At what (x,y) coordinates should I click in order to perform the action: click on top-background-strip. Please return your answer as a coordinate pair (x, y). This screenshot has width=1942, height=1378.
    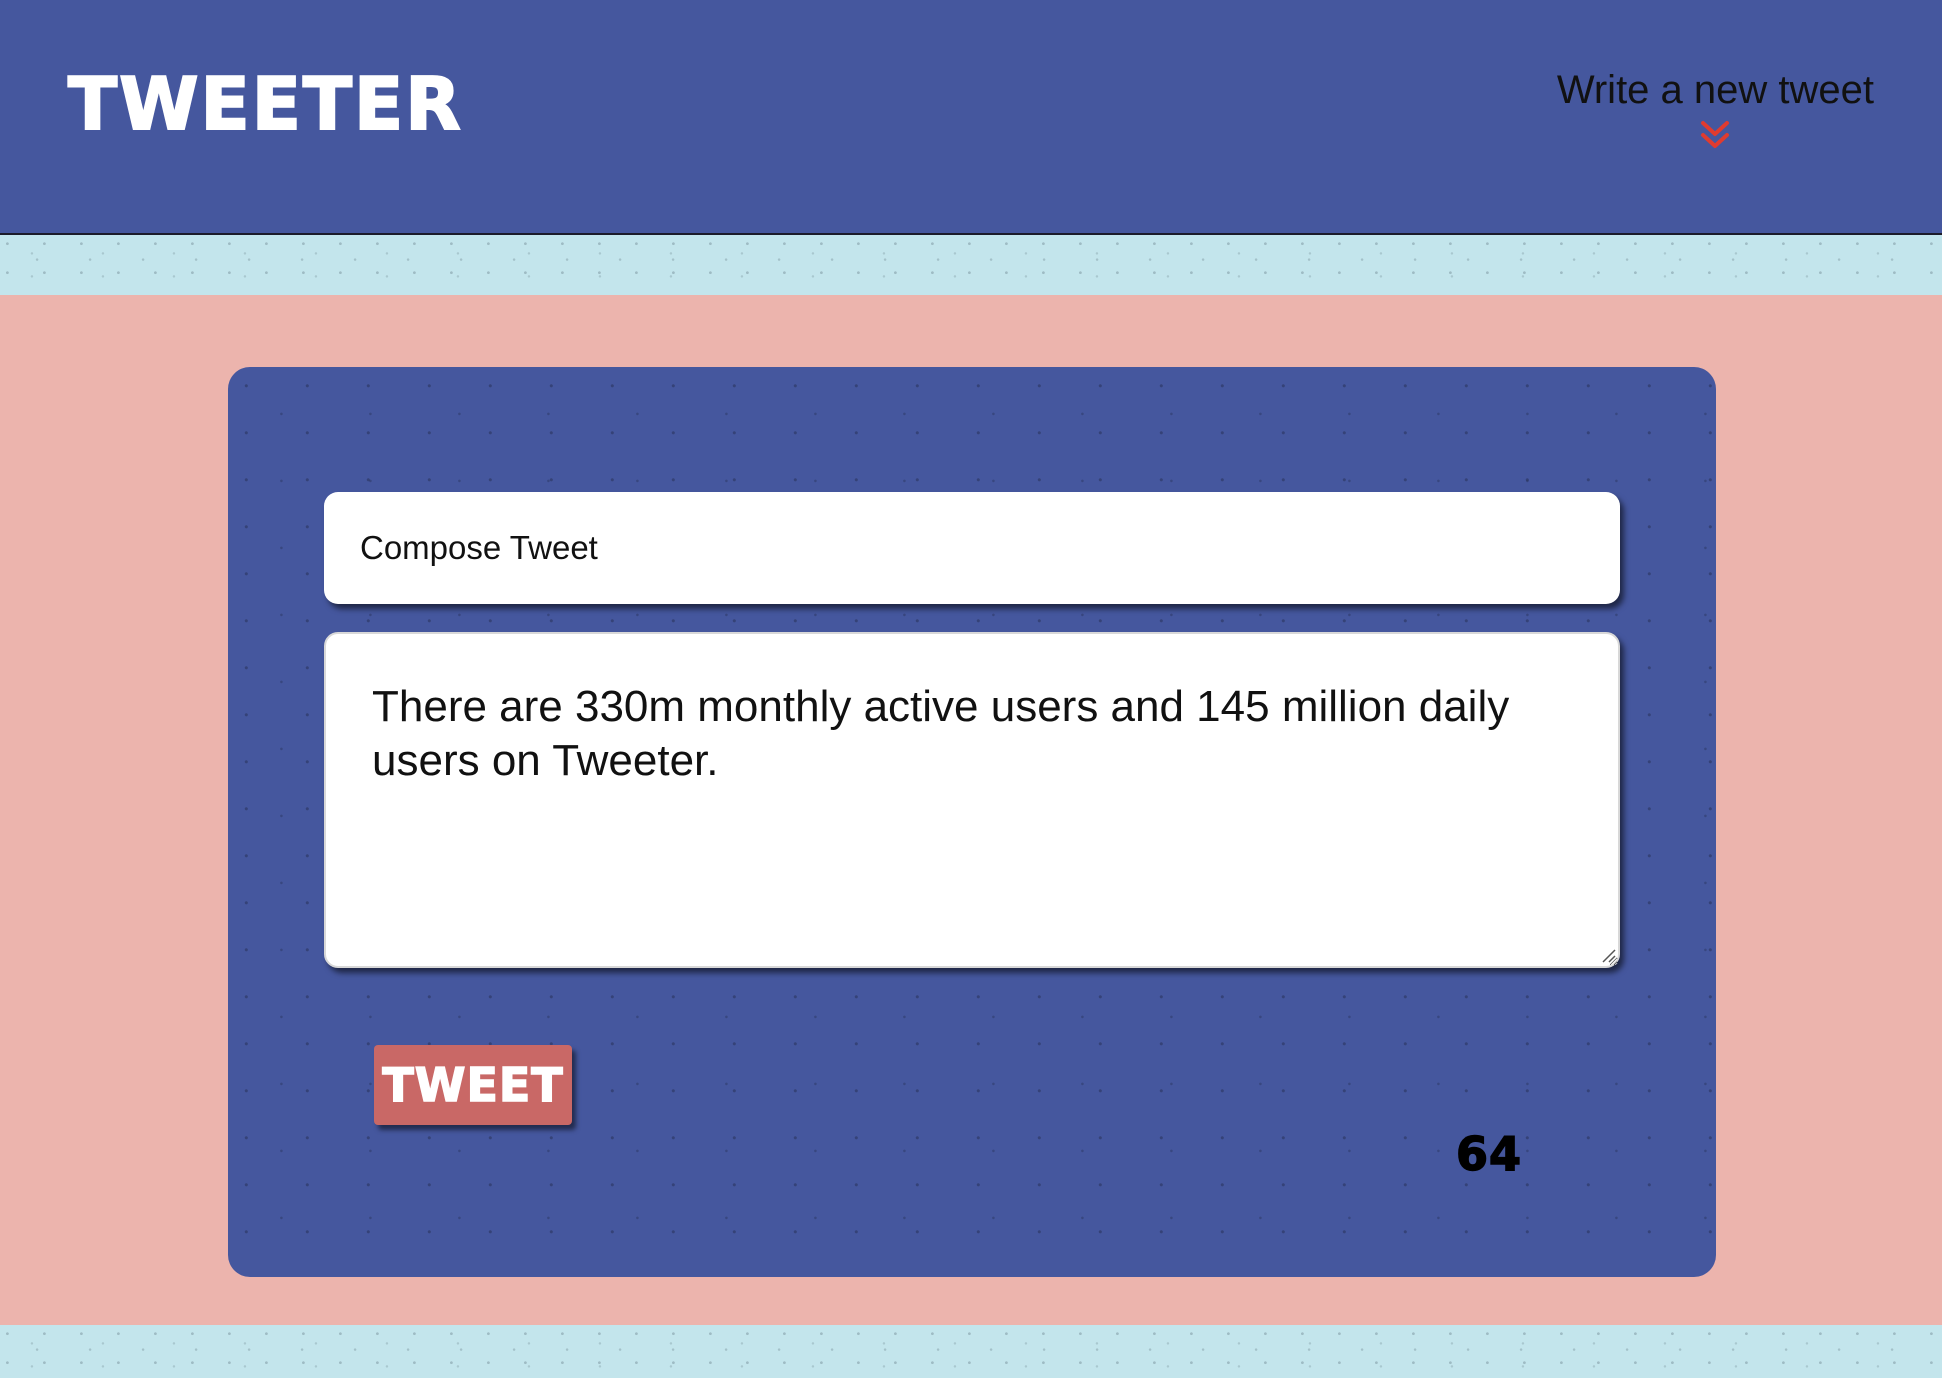
    Looking at the image, I should click on (971, 265).